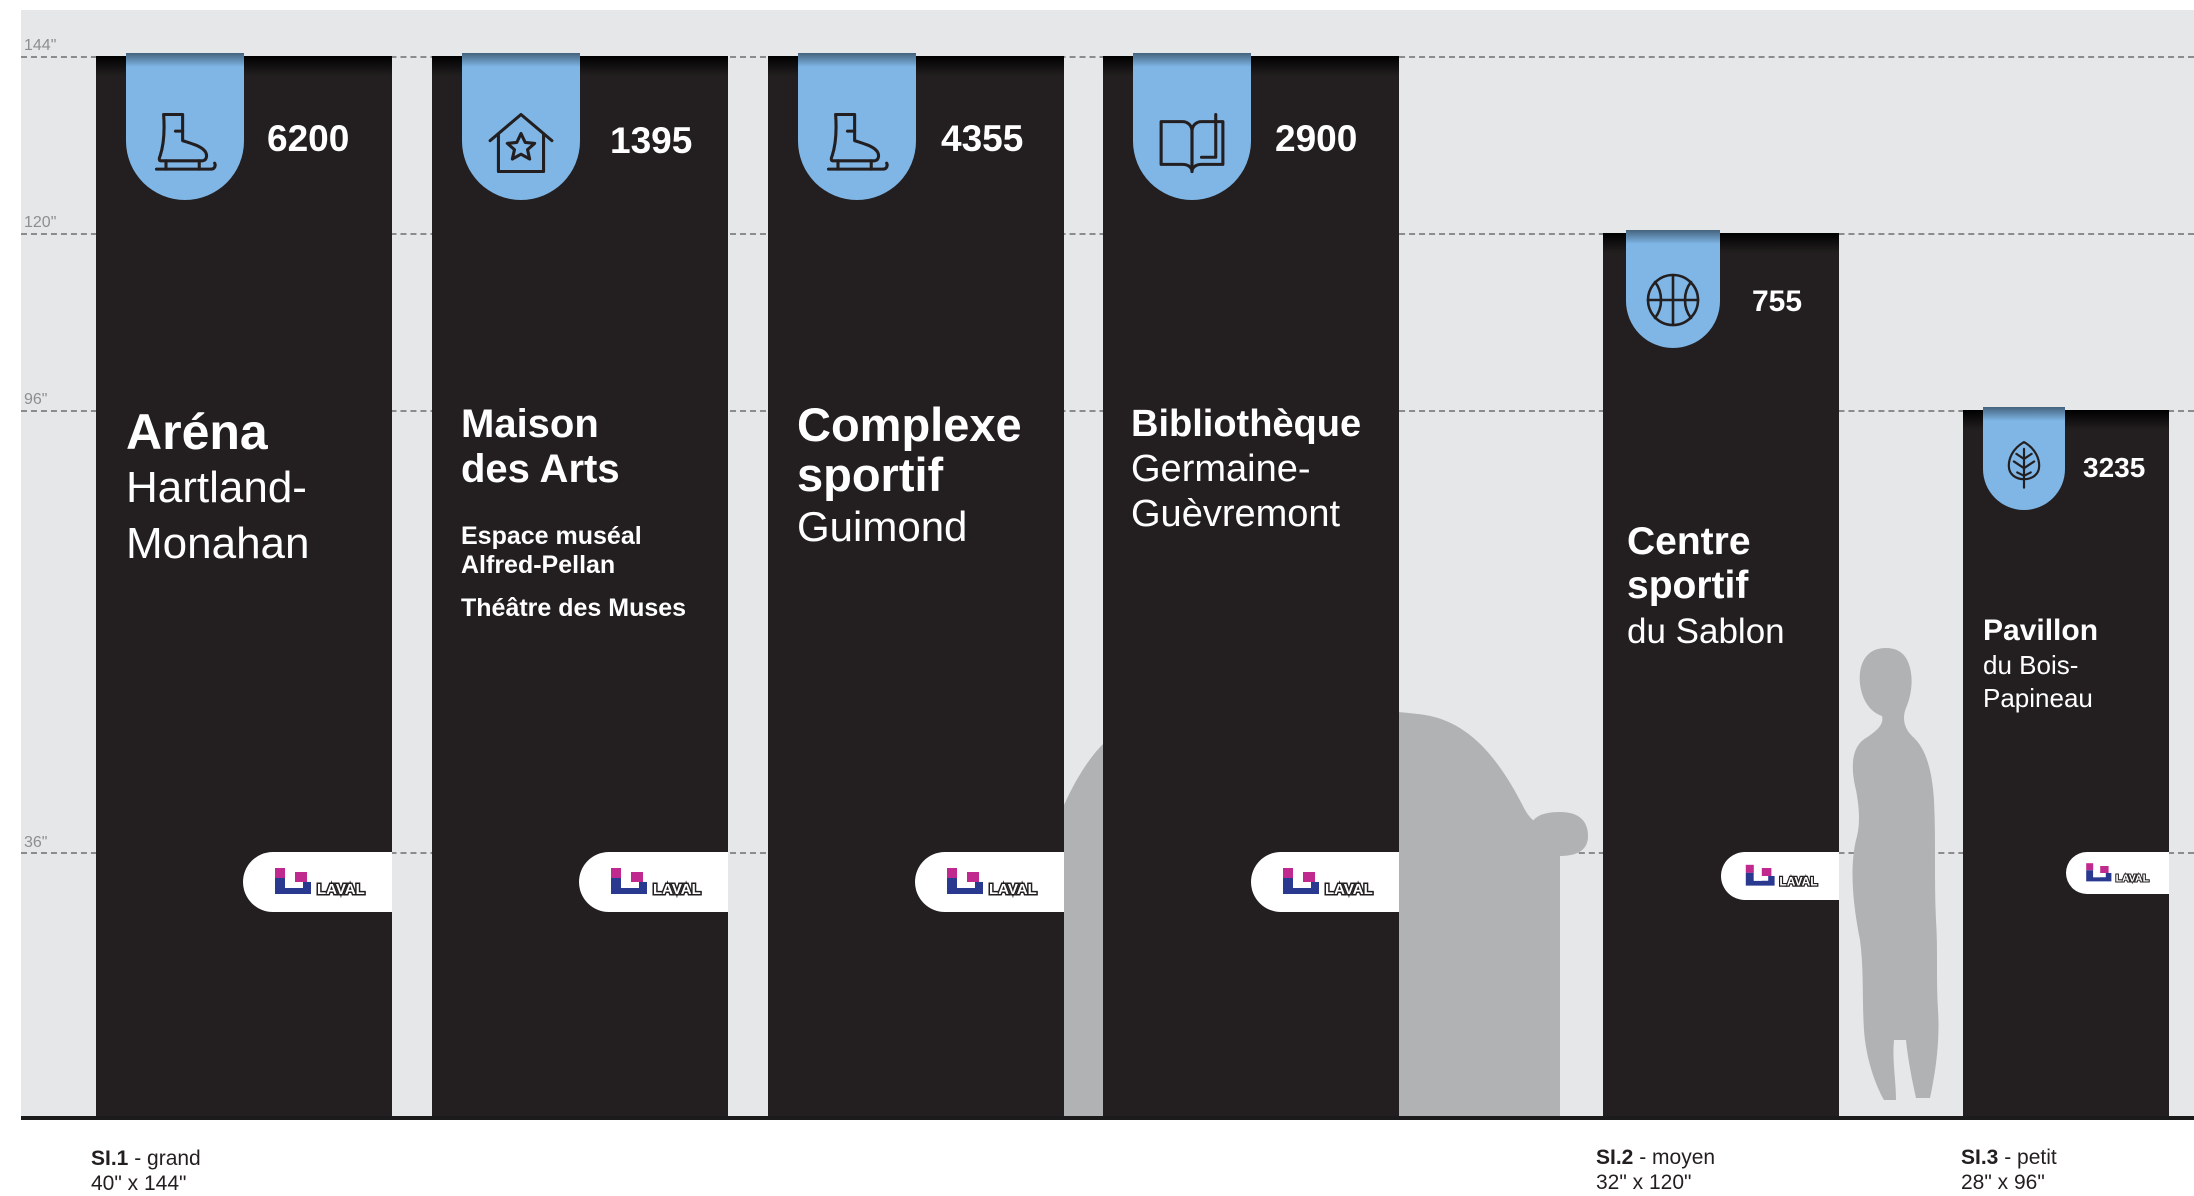  What do you see at coordinates (521, 143) in the screenshot?
I see `house-star-icon` at bounding box center [521, 143].